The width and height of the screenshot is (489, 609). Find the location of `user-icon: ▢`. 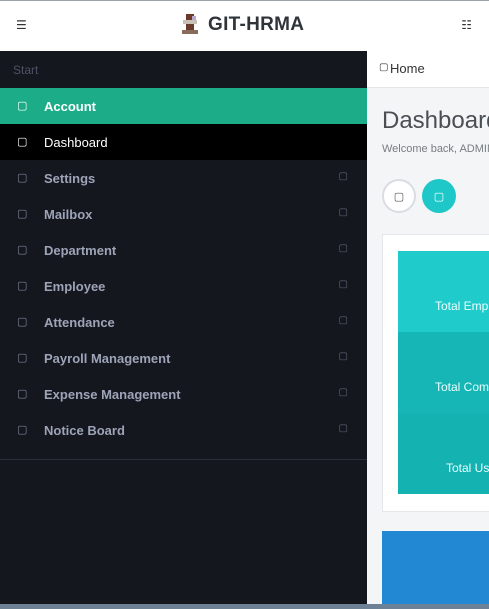

user-icon: ▢ is located at coordinates (22, 105).